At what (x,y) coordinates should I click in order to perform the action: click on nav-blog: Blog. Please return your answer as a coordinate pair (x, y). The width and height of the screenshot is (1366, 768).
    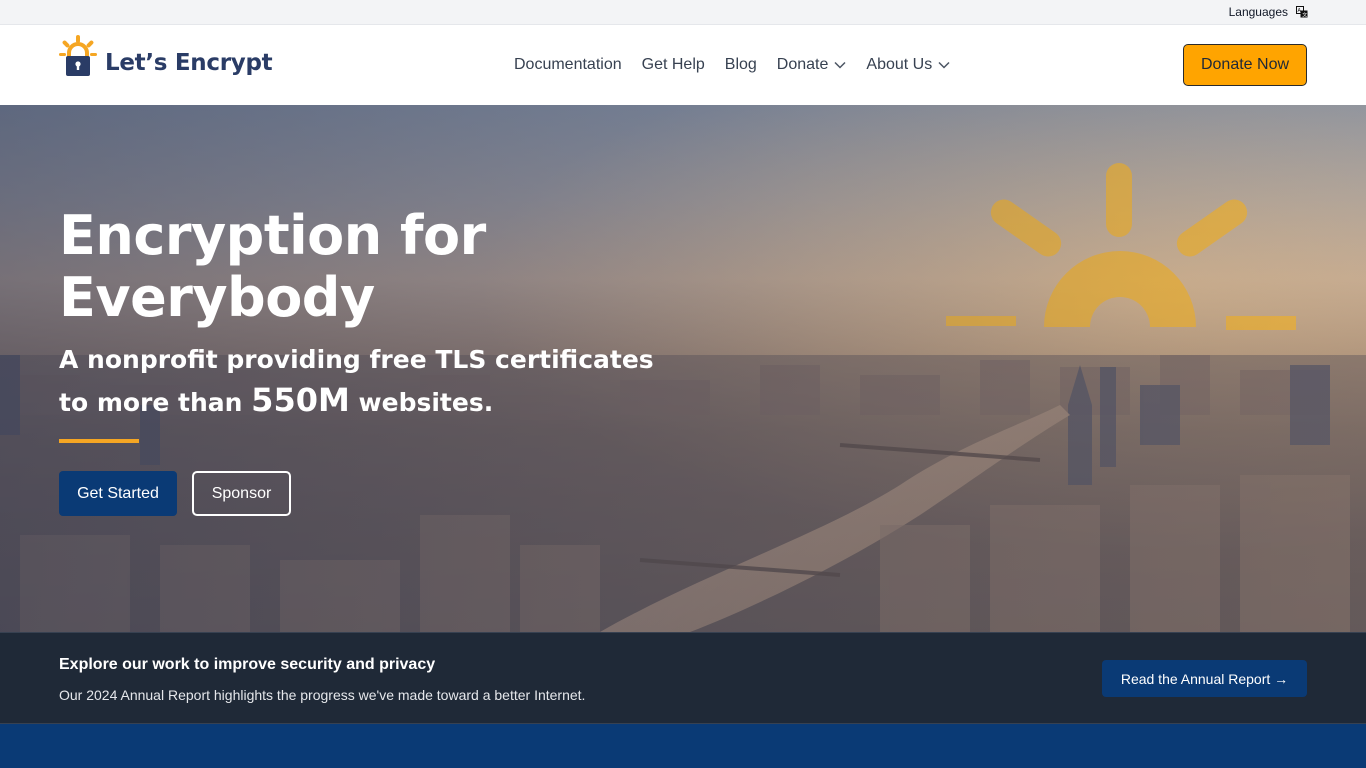
    Looking at the image, I should click on (741, 65).